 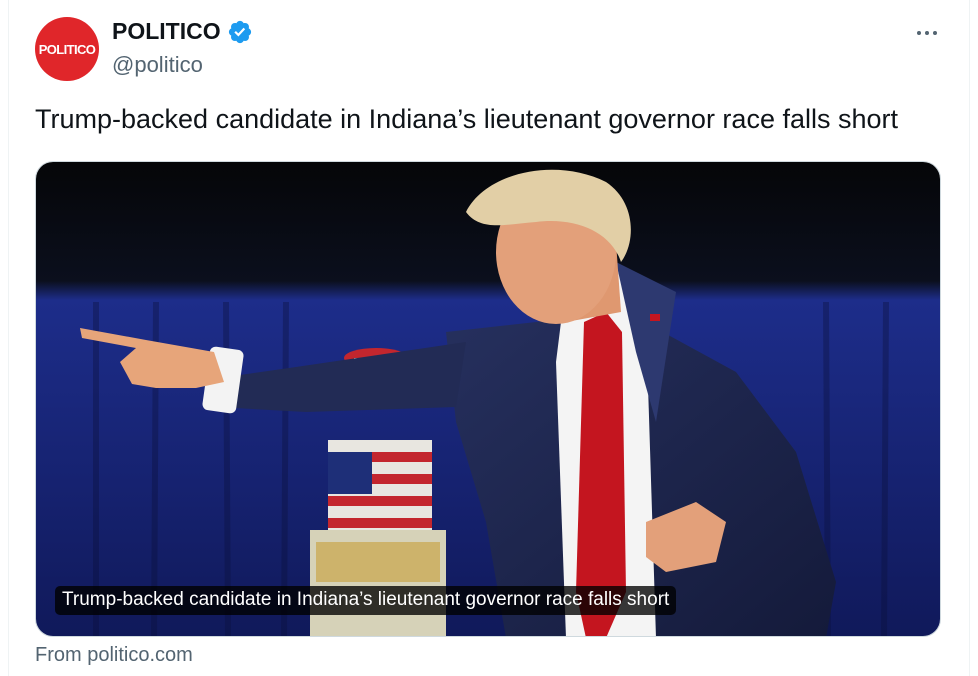 What do you see at coordinates (114, 655) in the screenshot?
I see `card-source-link: From politico.com` at bounding box center [114, 655].